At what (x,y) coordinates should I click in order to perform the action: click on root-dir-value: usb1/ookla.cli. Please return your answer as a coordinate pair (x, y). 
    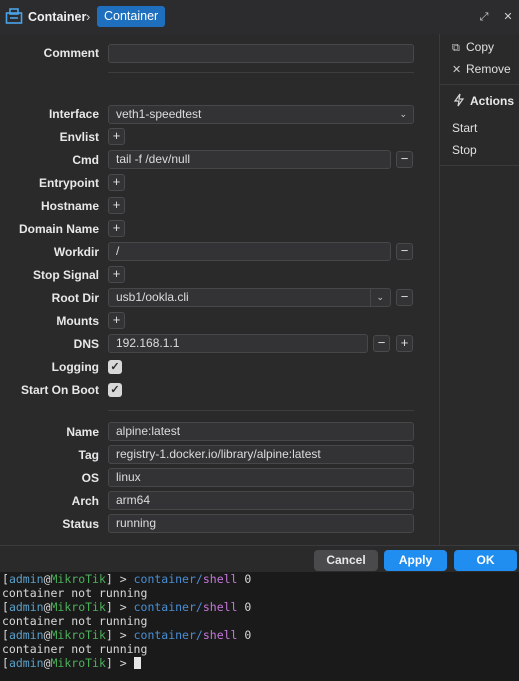
    Looking at the image, I should click on (152, 297).